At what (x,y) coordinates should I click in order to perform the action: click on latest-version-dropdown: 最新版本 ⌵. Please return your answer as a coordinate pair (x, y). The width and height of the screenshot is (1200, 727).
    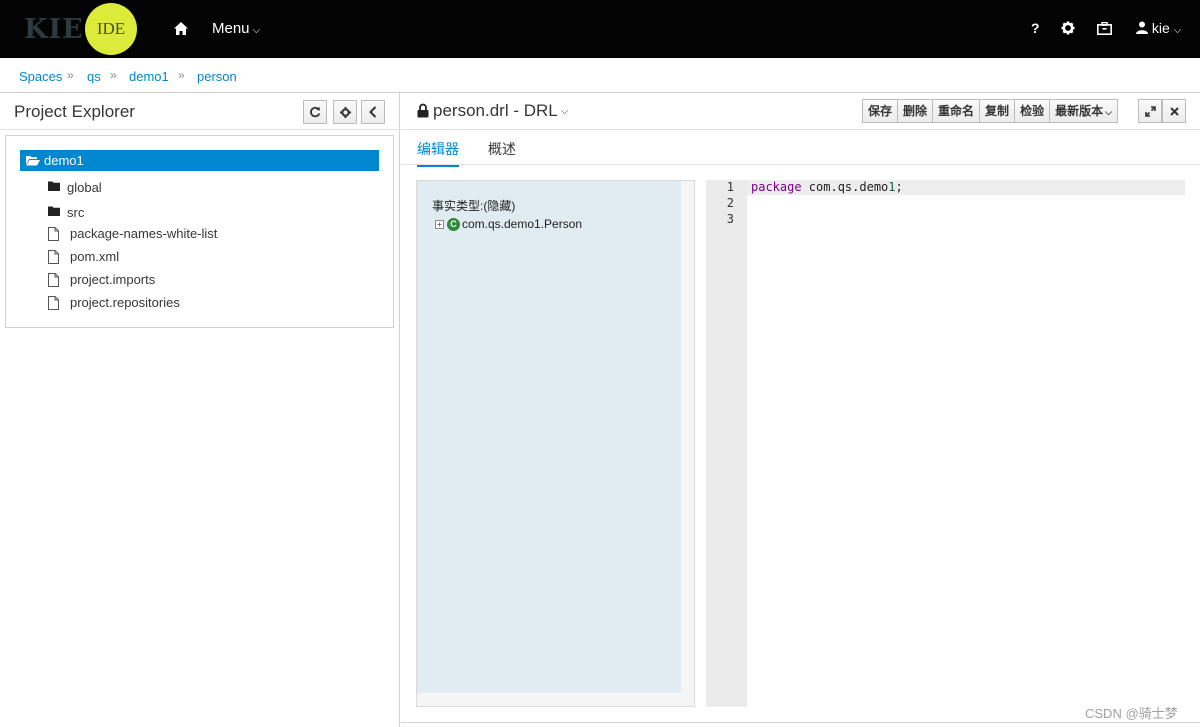
    Looking at the image, I should click on (1084, 111).